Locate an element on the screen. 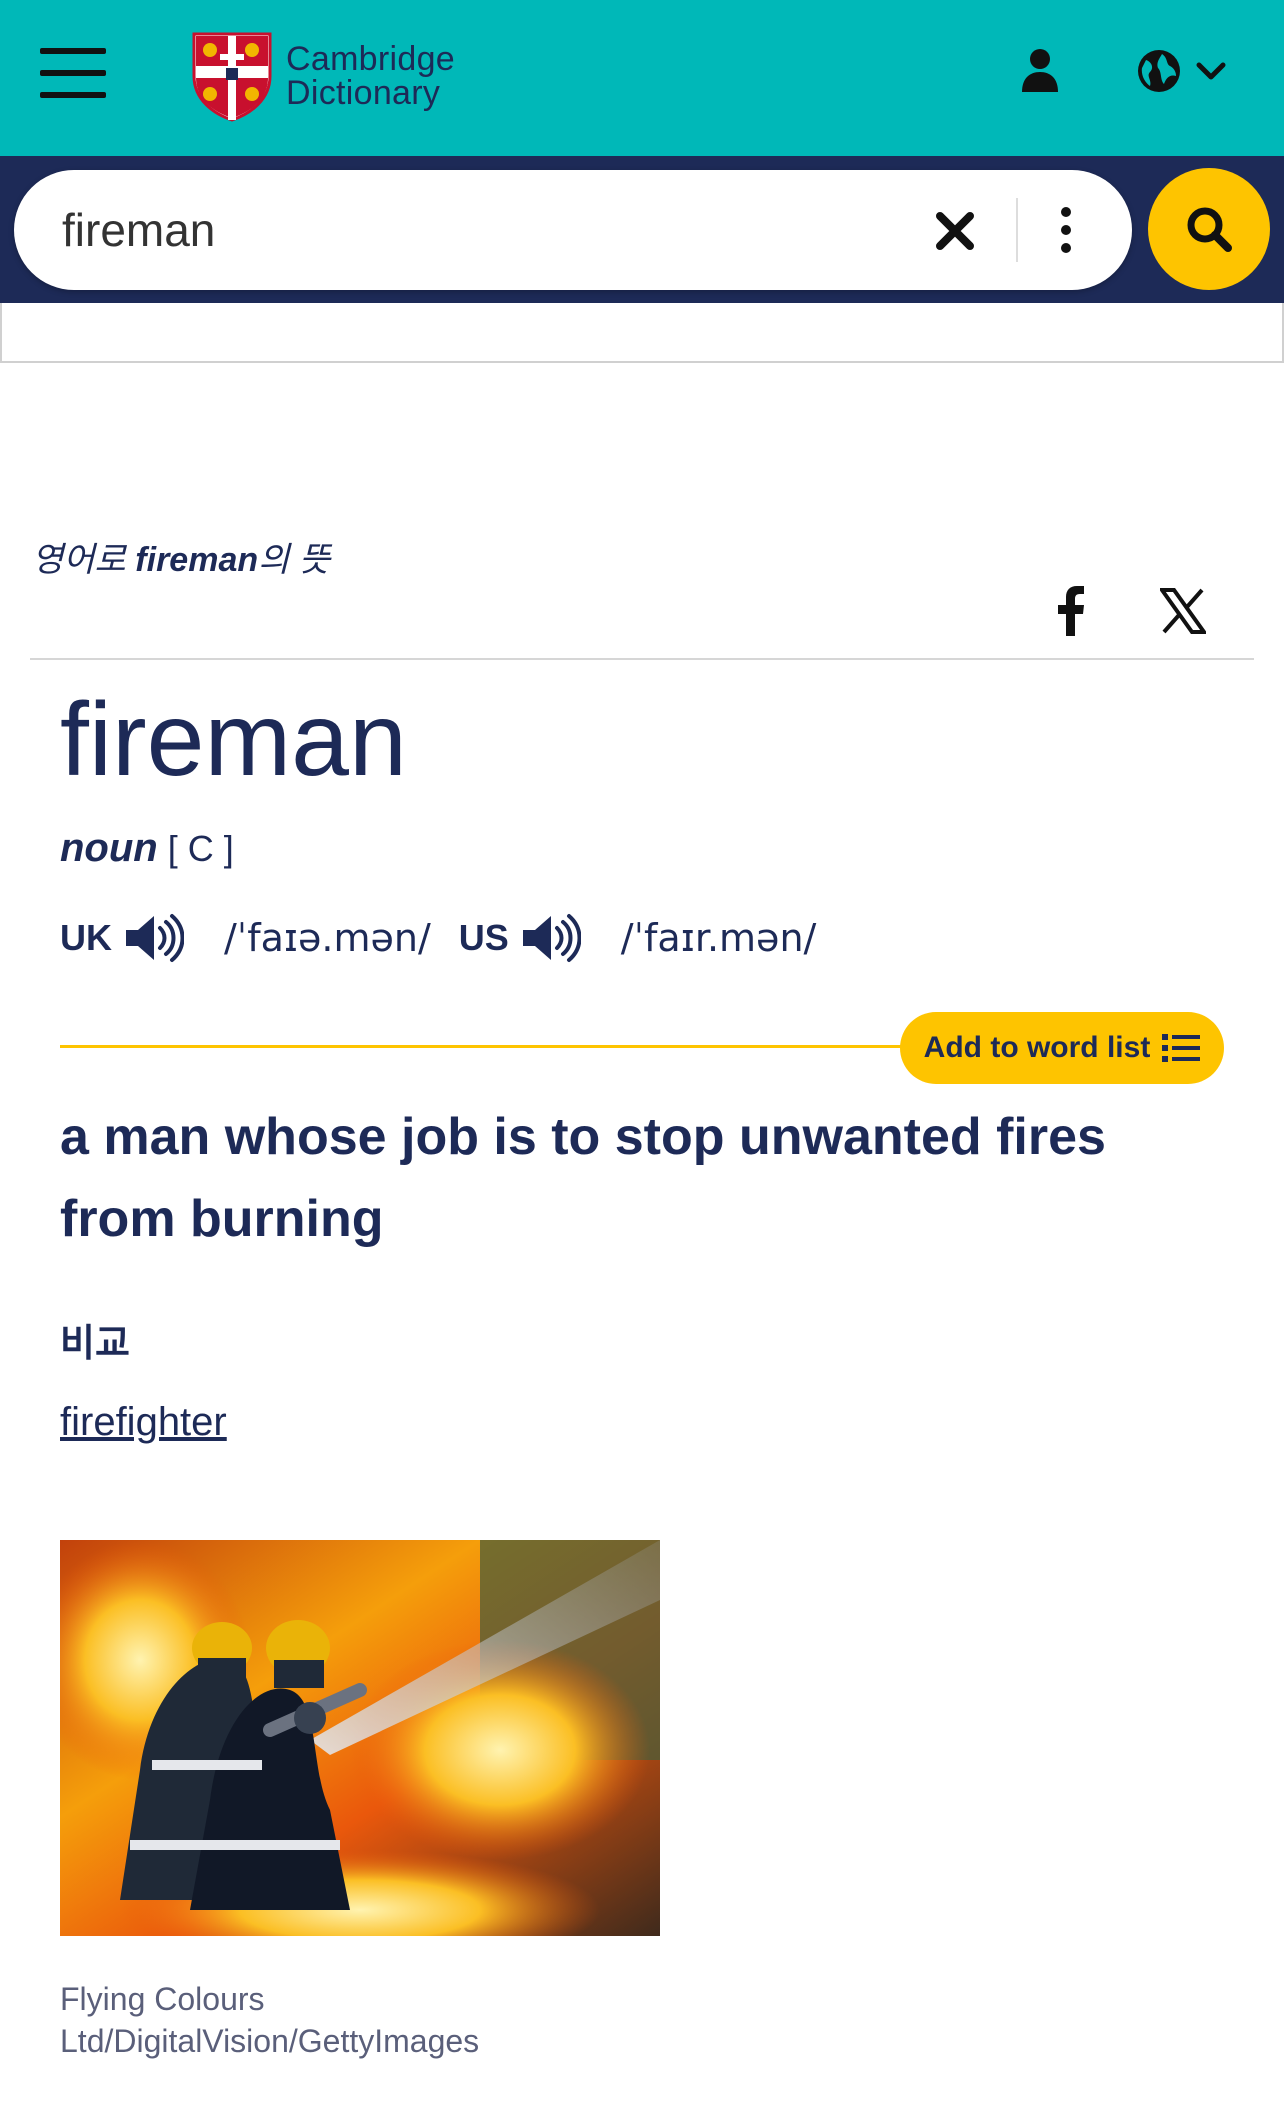 Image resolution: width=1284 pixels, height=2110 pixels. list-icon is located at coordinates (1181, 1048).